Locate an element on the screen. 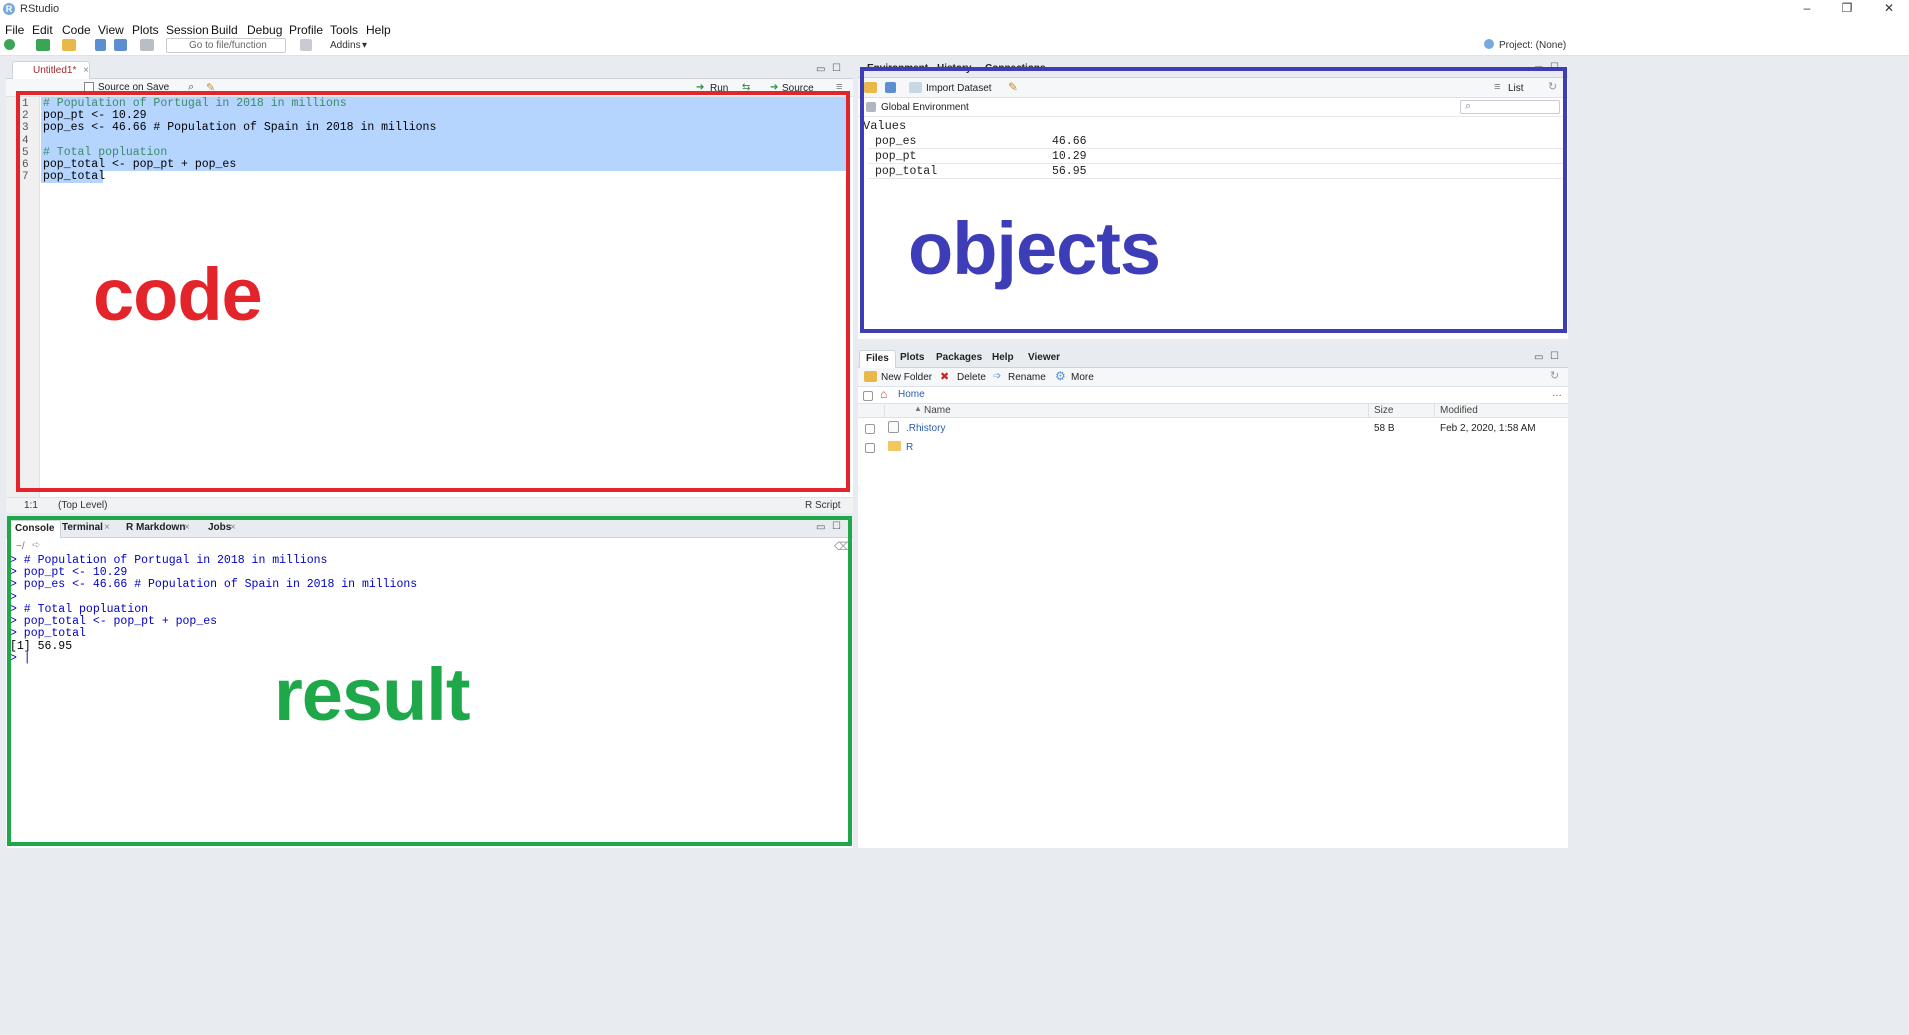 This screenshot has height=1035, width=1909. cursor-position: 1:1 is located at coordinates (31, 505).